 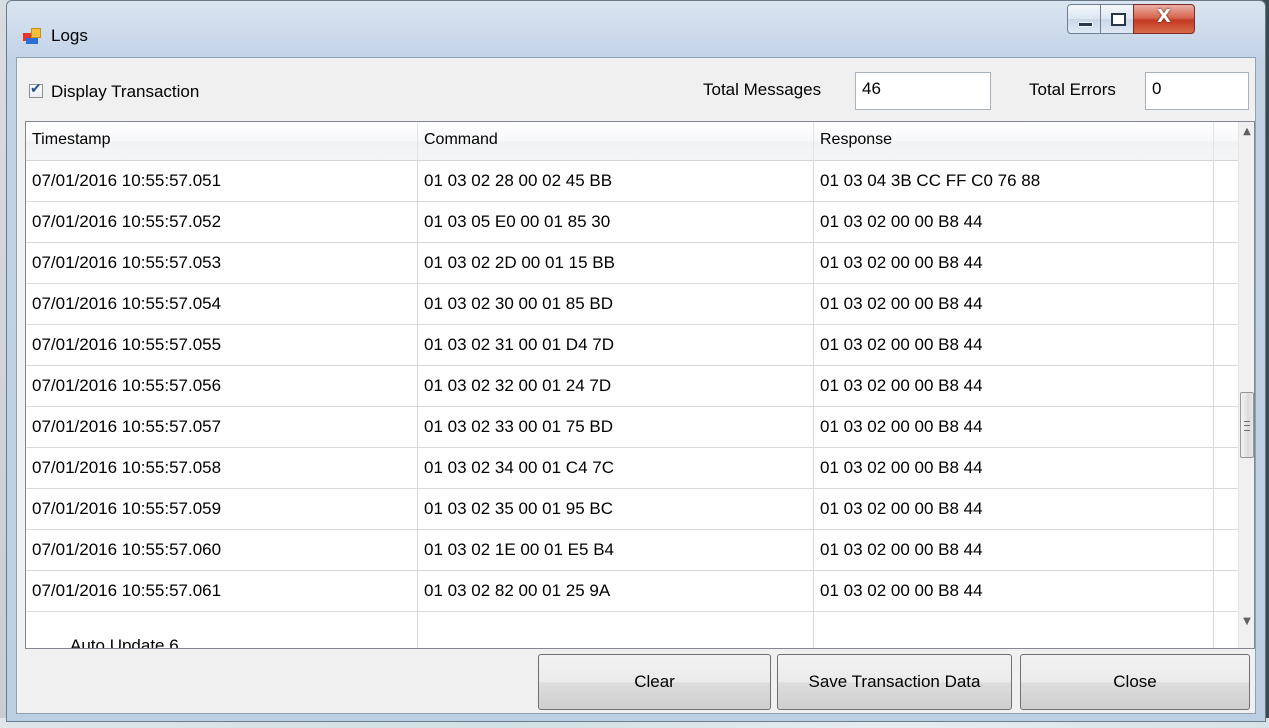 I want to click on response-cell: 01 03 04 3B CC FF C0 76 88, so click(x=1014, y=180).